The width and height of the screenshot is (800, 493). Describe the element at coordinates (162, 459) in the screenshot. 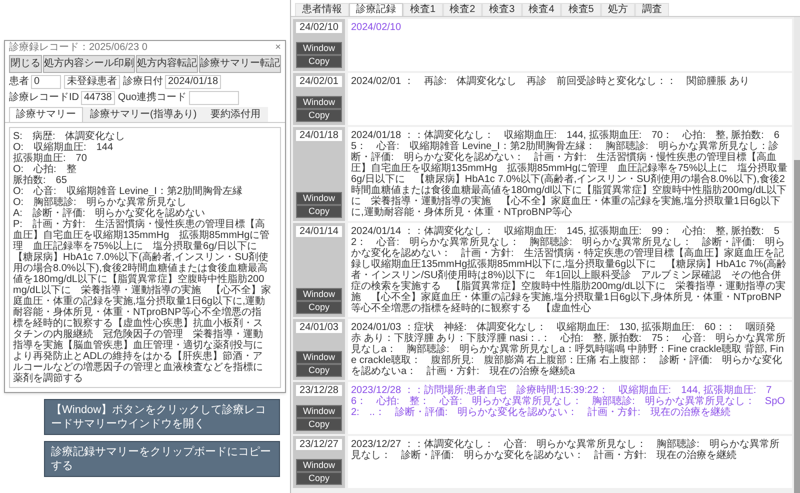

I see `callout: 診療記録サマリーをクリップボードにコピーする` at that location.